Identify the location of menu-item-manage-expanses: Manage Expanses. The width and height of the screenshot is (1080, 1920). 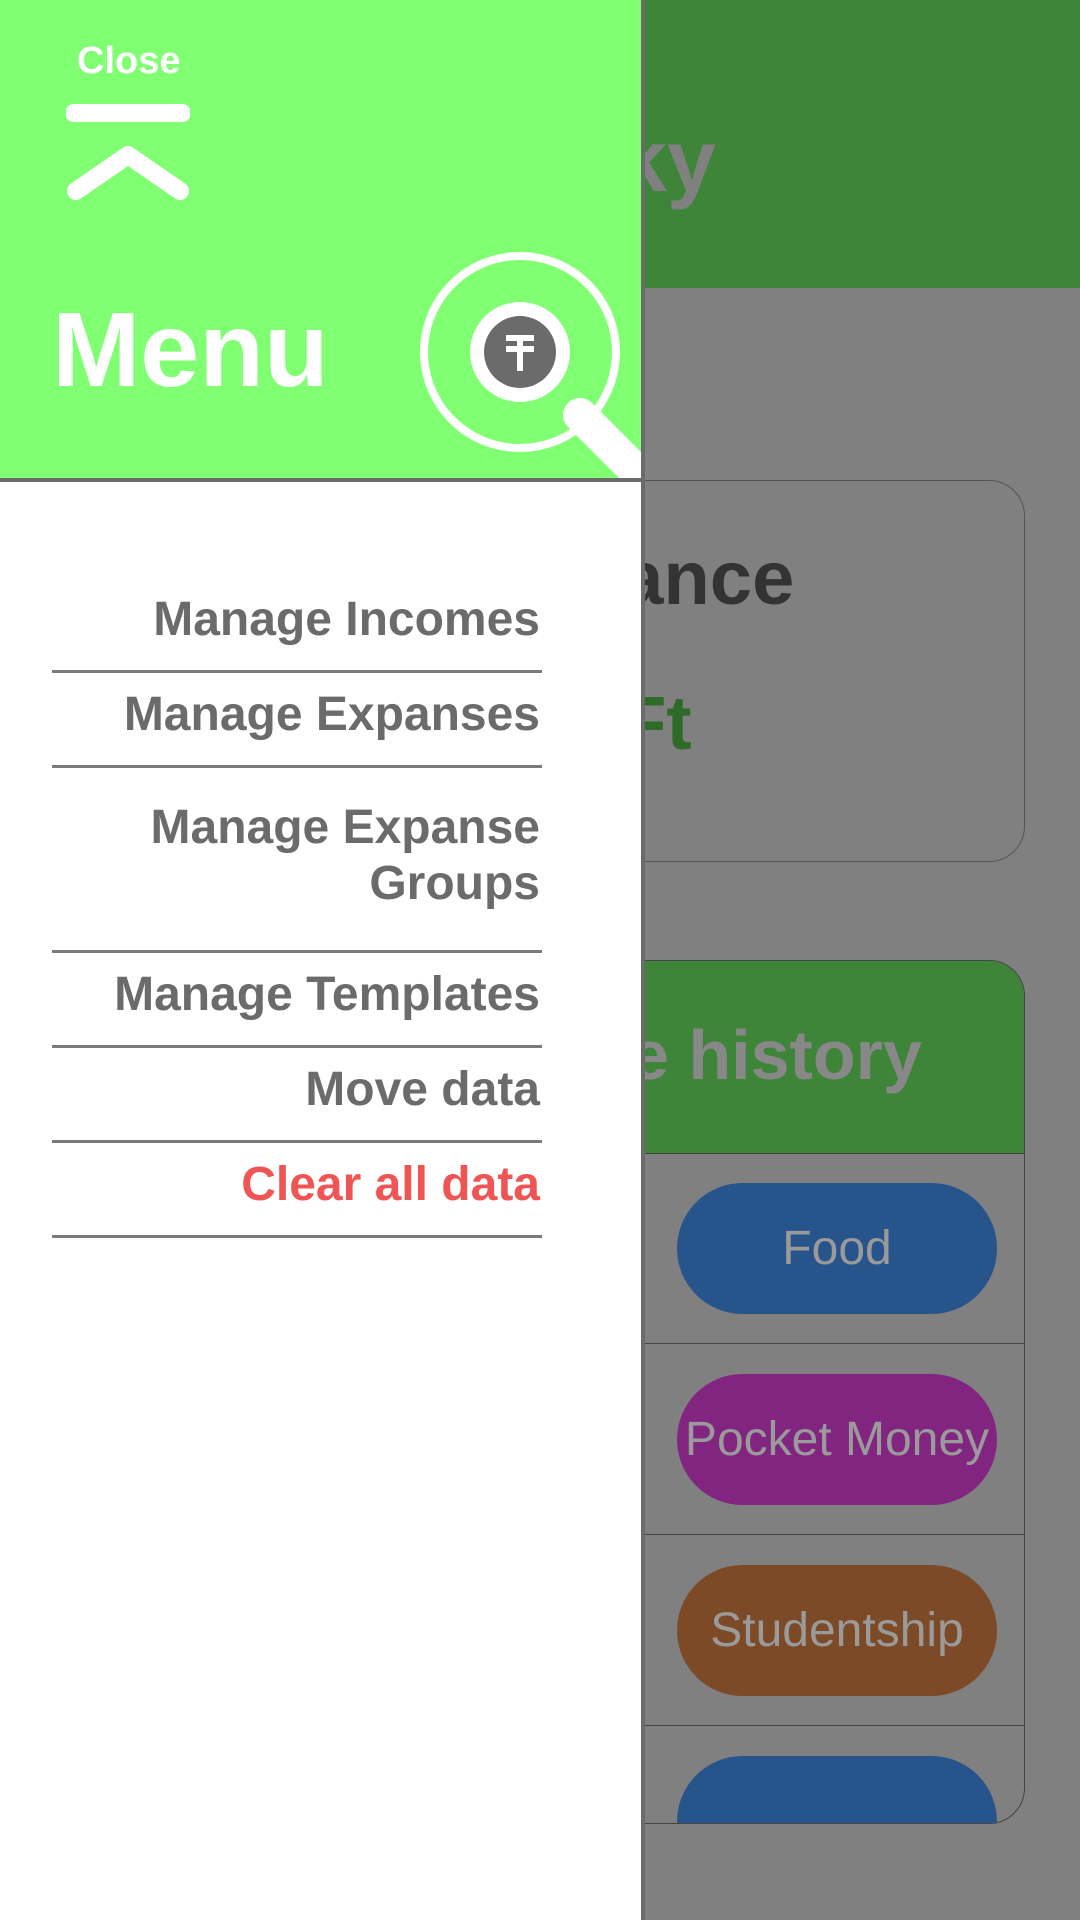
(297, 720).